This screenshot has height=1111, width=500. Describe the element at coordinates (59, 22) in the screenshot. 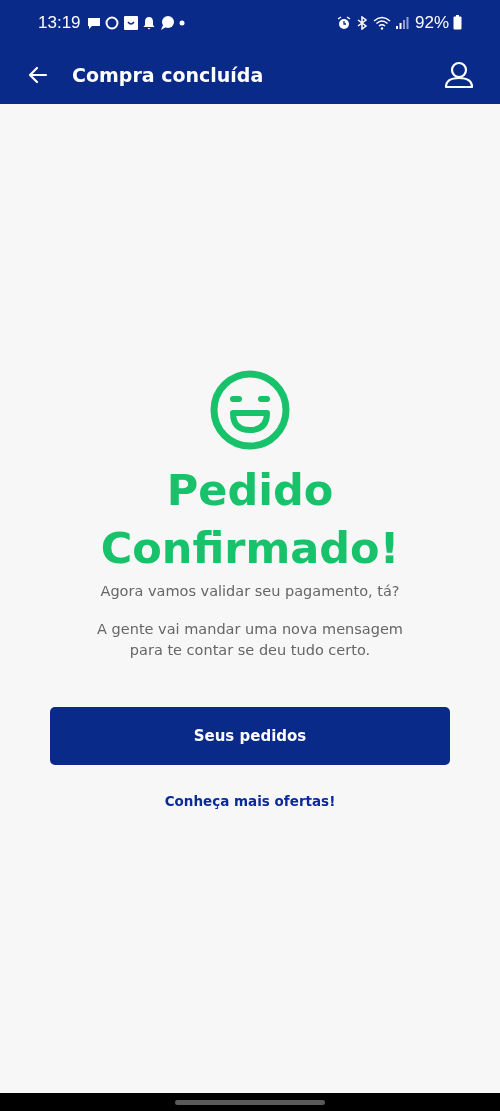

I see `status-time: 13:19` at that location.